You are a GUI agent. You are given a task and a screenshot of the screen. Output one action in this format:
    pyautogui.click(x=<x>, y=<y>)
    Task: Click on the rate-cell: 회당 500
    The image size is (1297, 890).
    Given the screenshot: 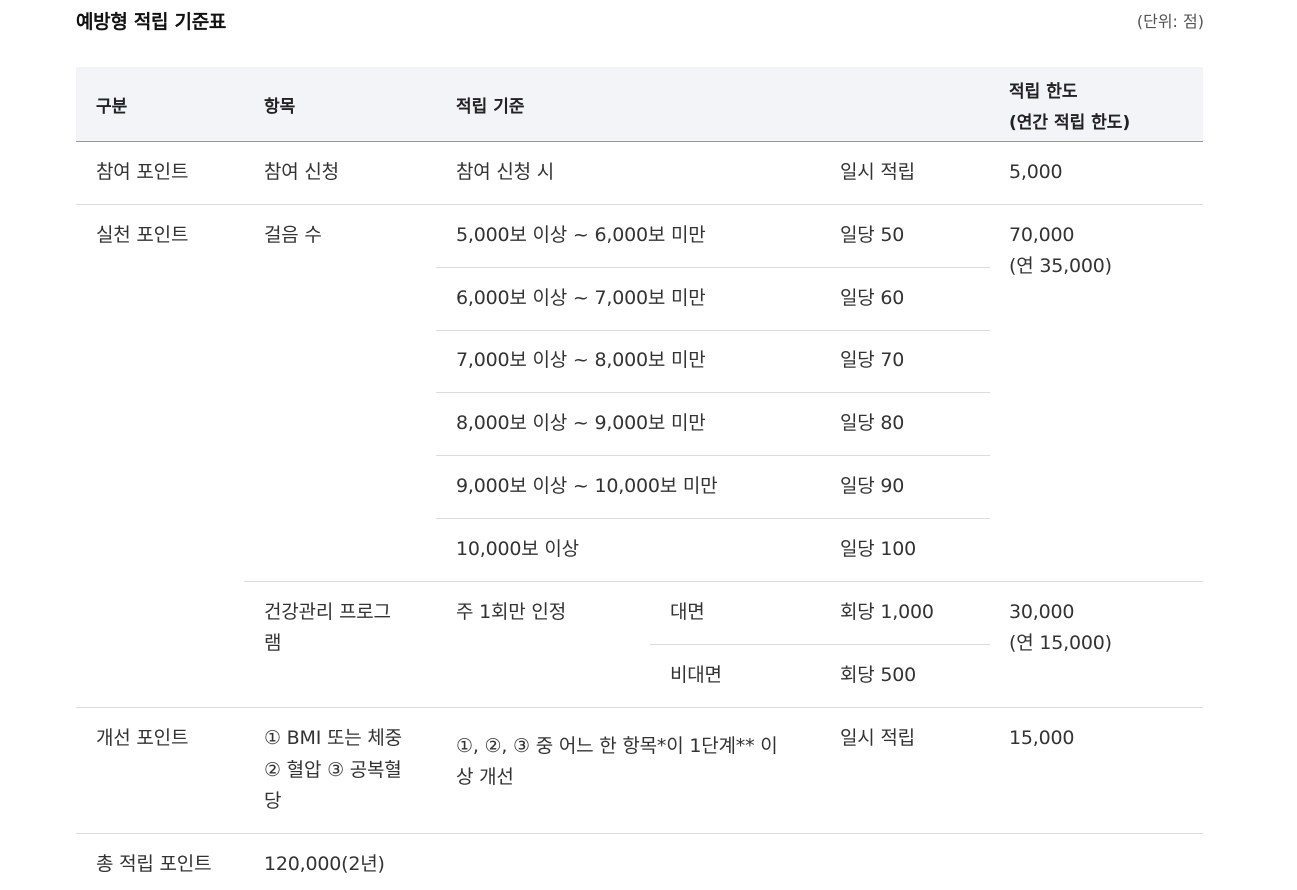 What is the action you would take?
    pyautogui.click(x=878, y=675)
    